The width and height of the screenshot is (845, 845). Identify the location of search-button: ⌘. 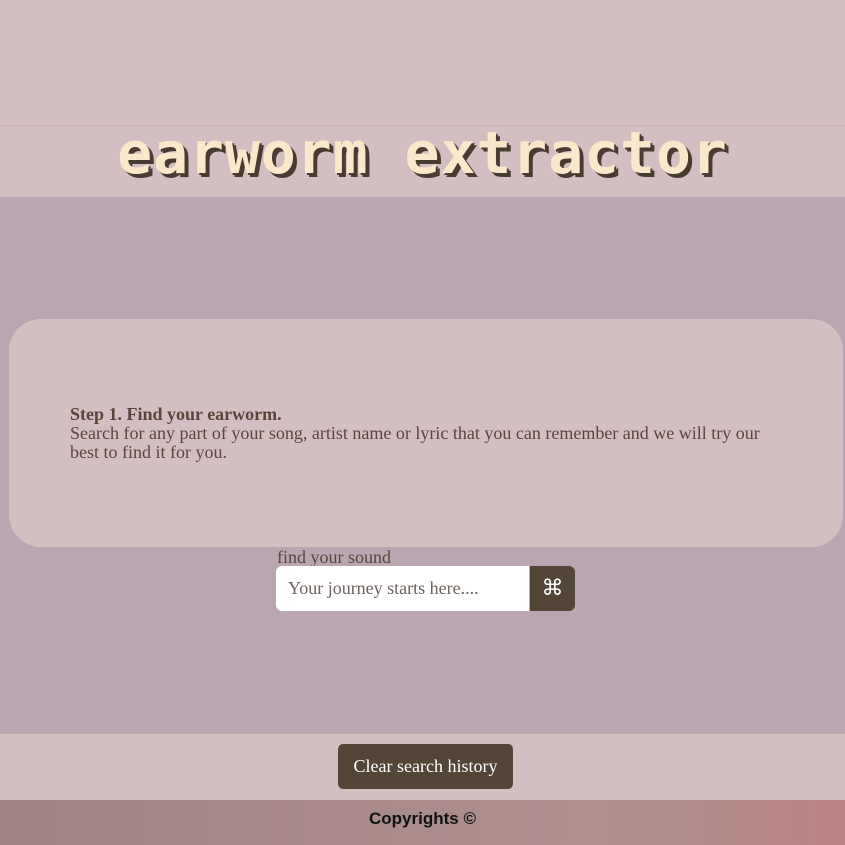
(552, 588).